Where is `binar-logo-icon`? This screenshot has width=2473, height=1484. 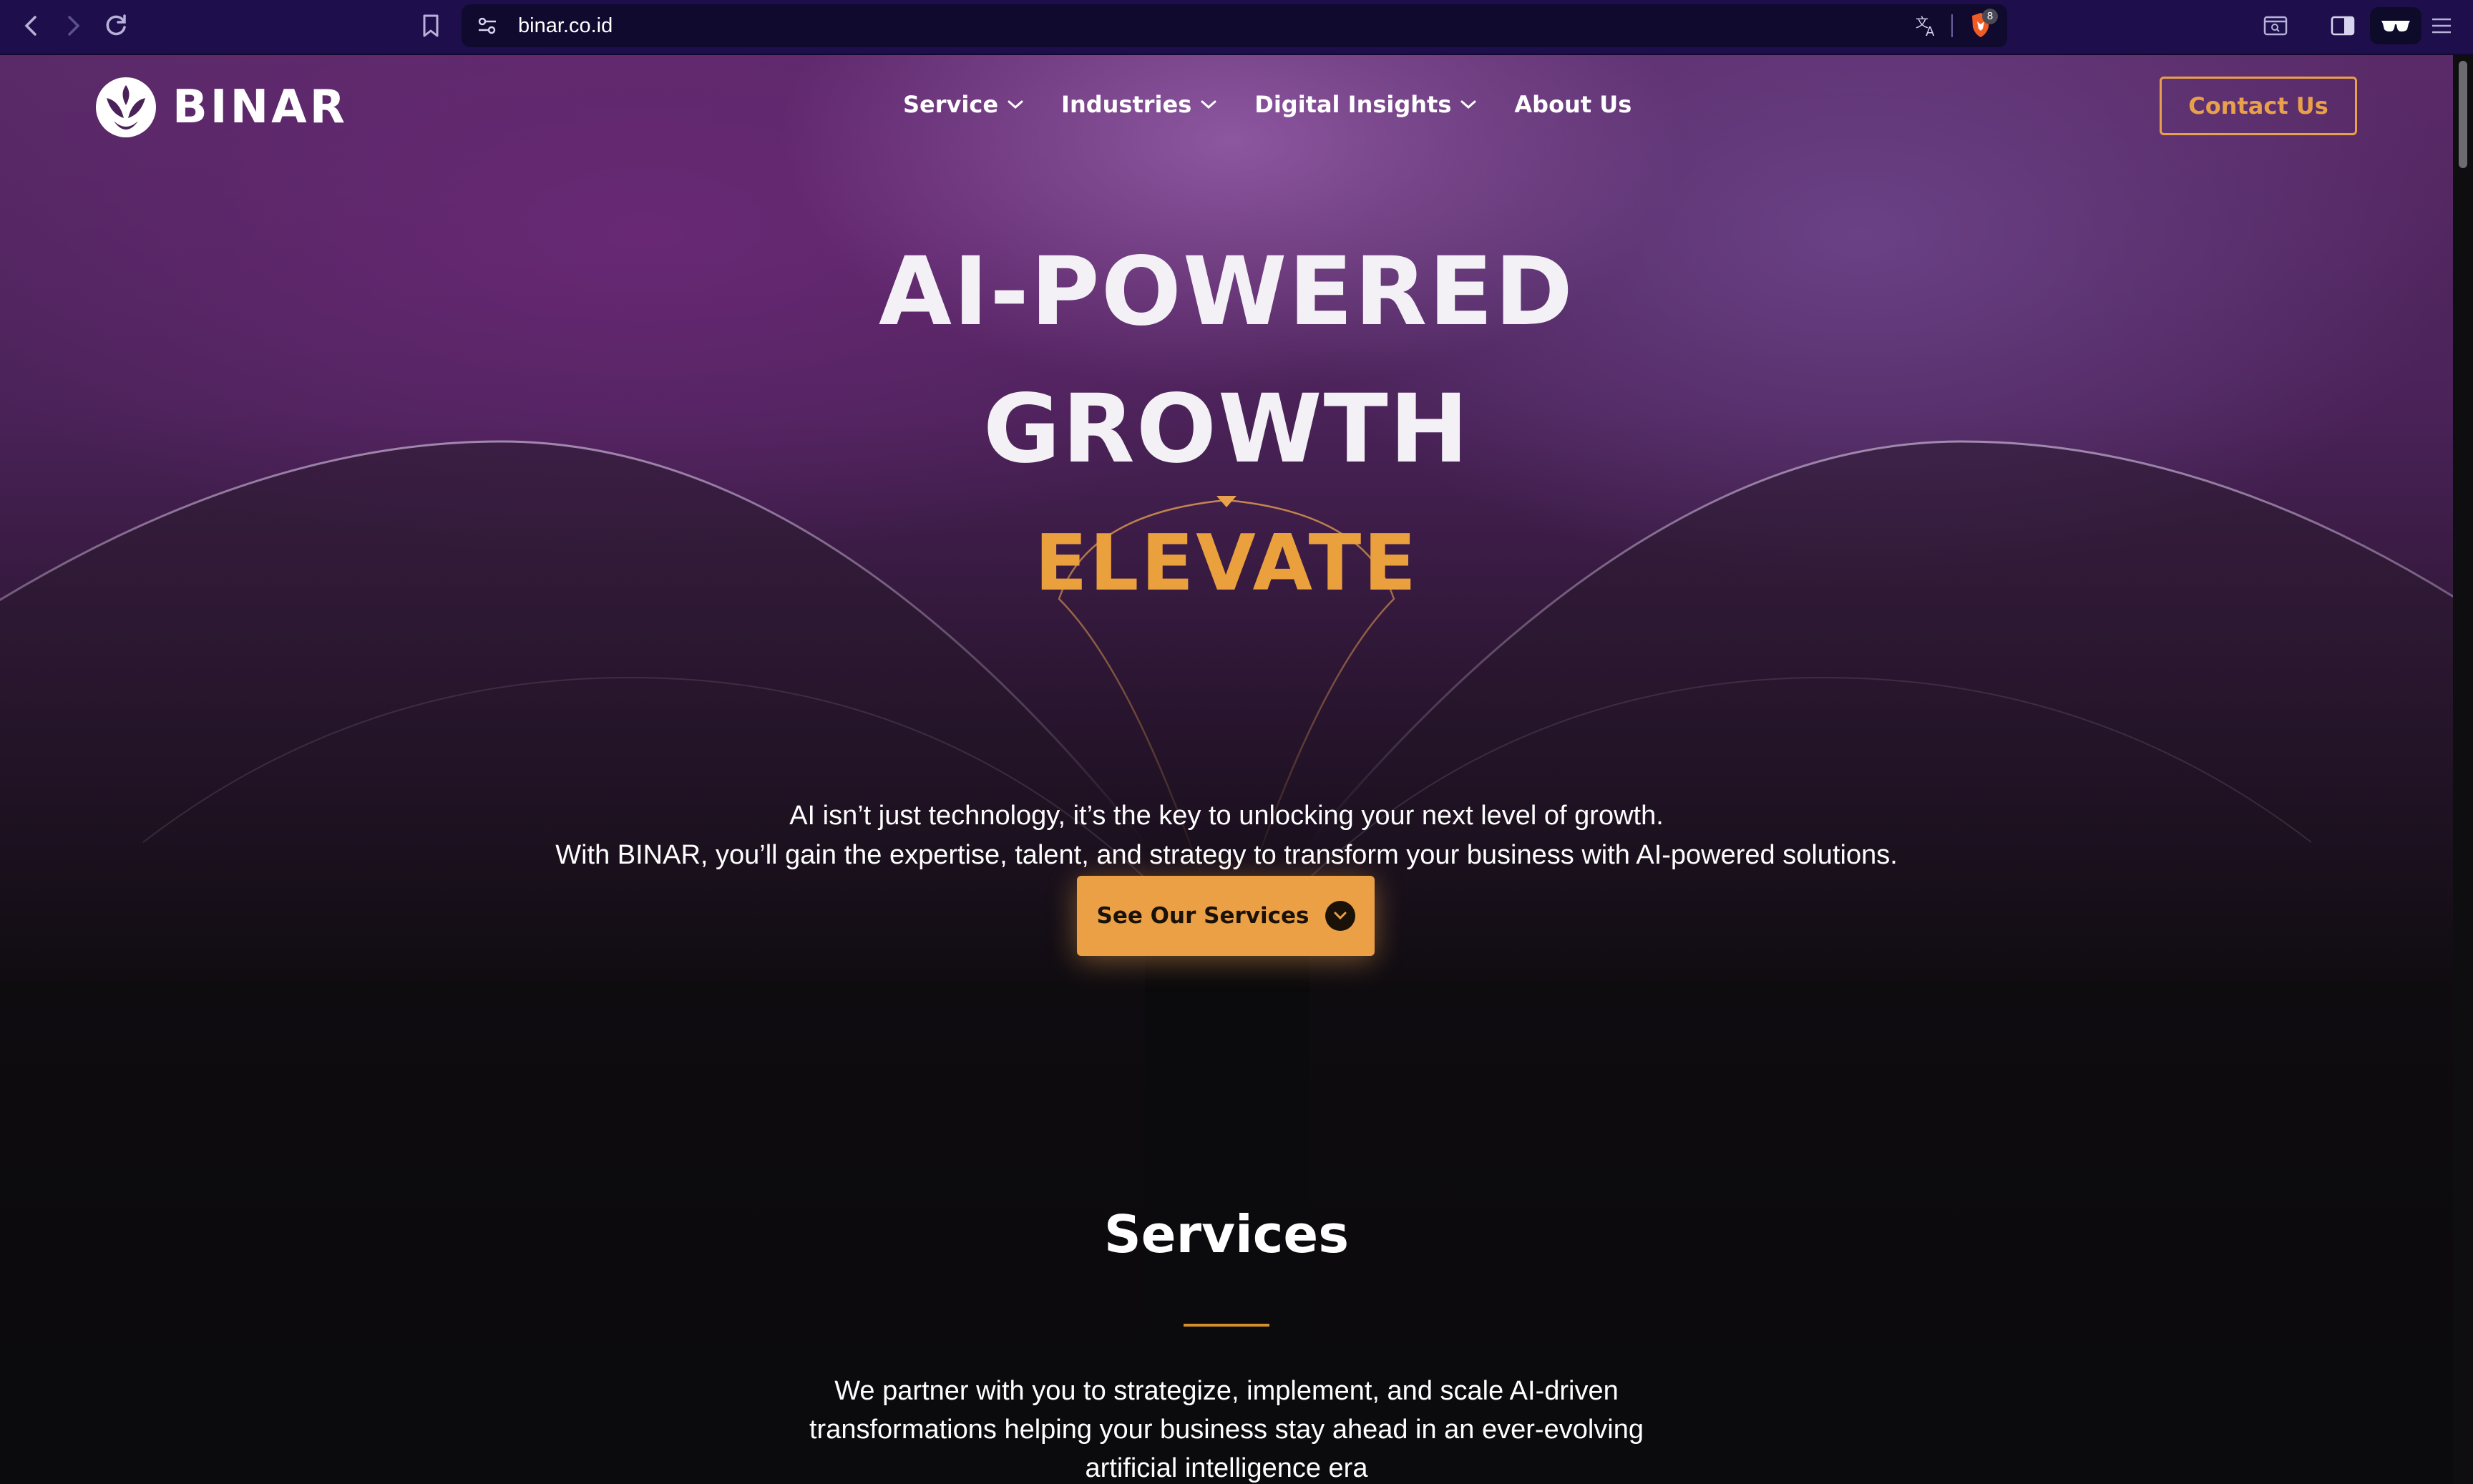 binar-logo-icon is located at coordinates (126, 107).